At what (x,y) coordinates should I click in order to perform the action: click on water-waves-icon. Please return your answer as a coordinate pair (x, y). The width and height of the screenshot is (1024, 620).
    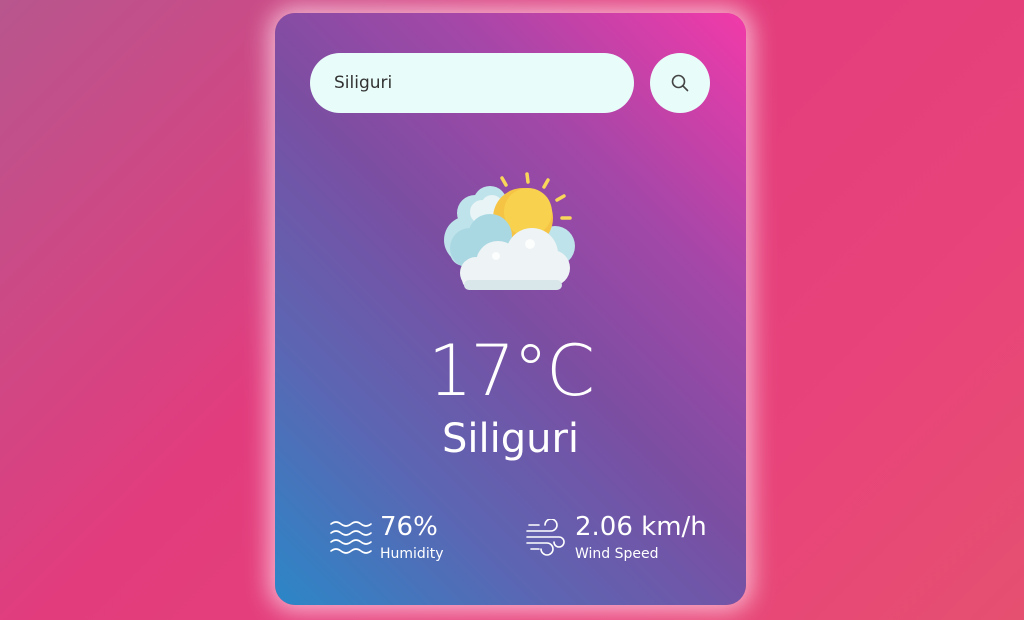
    Looking at the image, I should click on (351, 540).